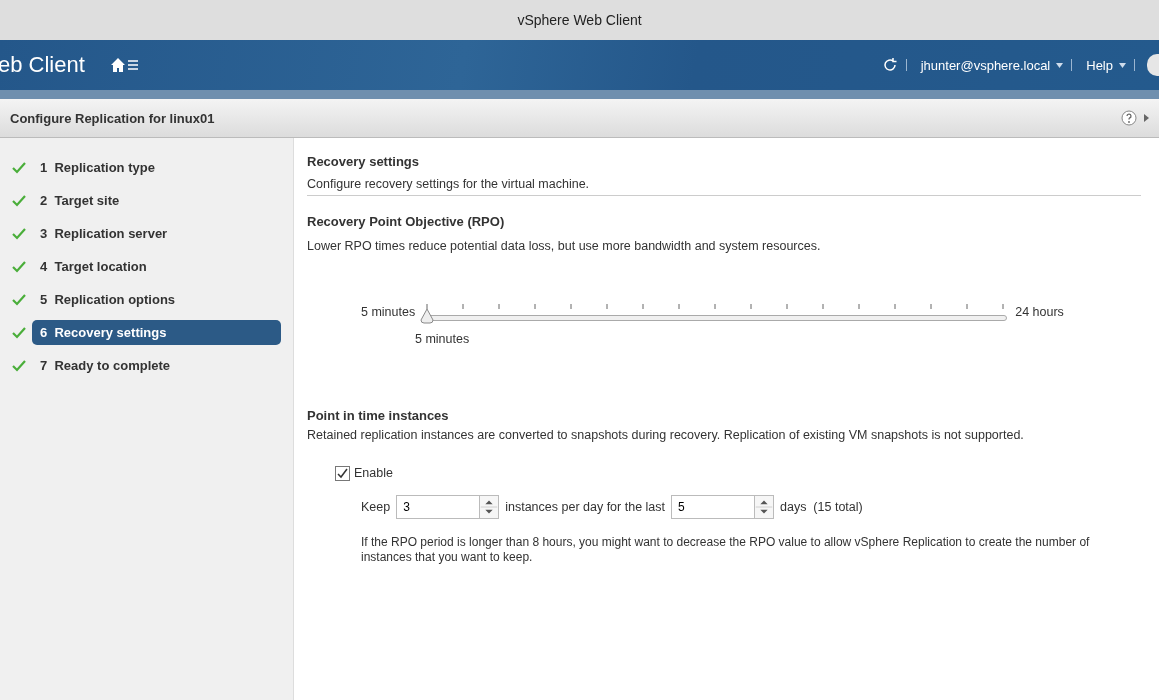 The width and height of the screenshot is (1159, 700). I want to click on rpo-note: If the RPO period is longer than 8 hours, you might want to decrease the RPO value to allow vSphere Replication to create the number of instances that you want to keep., so click(726, 549).